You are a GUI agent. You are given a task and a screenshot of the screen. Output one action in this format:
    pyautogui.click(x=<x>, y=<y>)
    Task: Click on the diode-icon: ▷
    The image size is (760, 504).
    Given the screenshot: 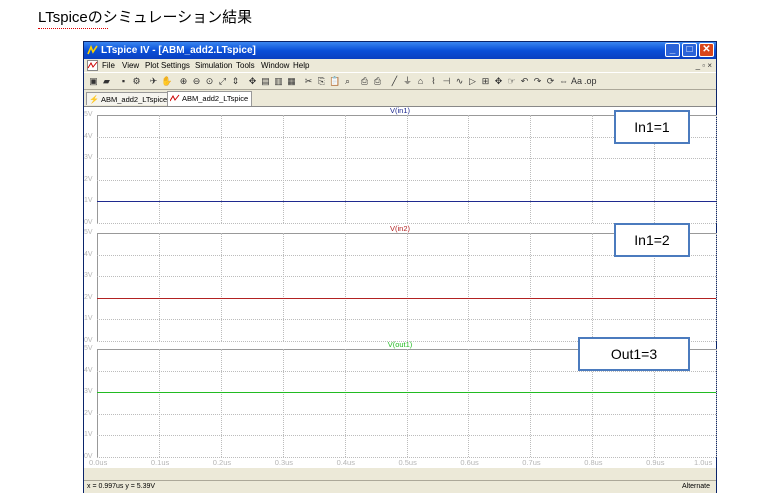 What is the action you would take?
    pyautogui.click(x=472, y=81)
    